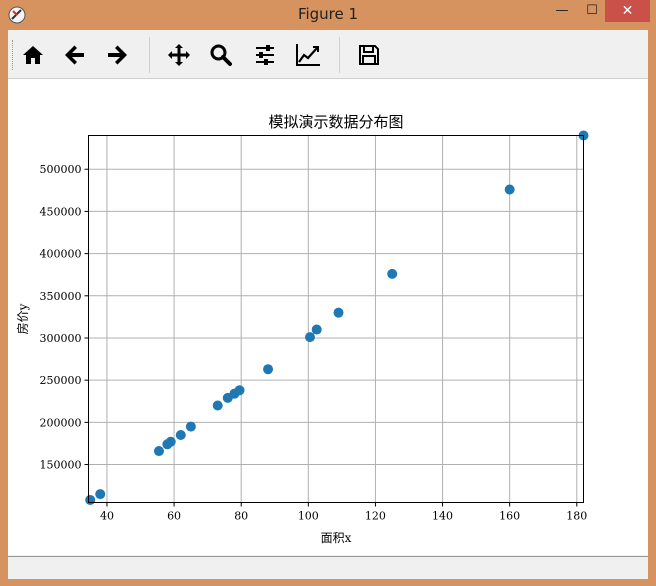 The height and width of the screenshot is (586, 656). I want to click on x-axis-ticks: 40 60 80 100 120 140 160 180, so click(343, 512).